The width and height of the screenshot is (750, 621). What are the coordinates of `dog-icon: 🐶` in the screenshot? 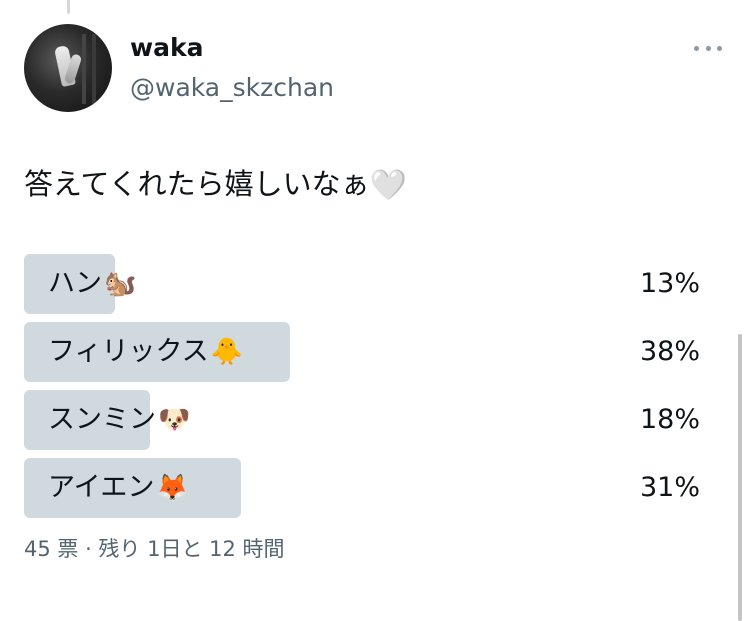 It's located at (174, 420).